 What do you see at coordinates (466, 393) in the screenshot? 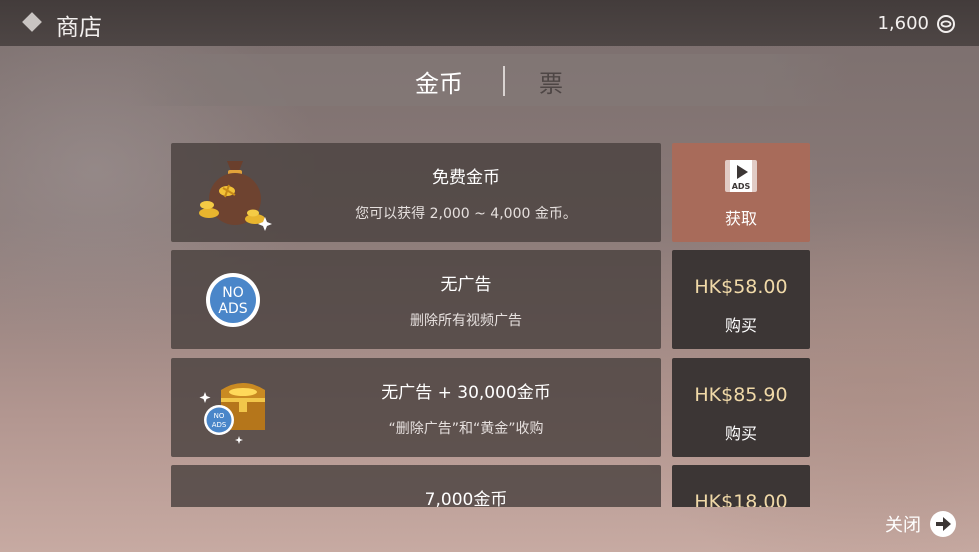
I see `item-title: 无广告 + 30,000金币` at bounding box center [466, 393].